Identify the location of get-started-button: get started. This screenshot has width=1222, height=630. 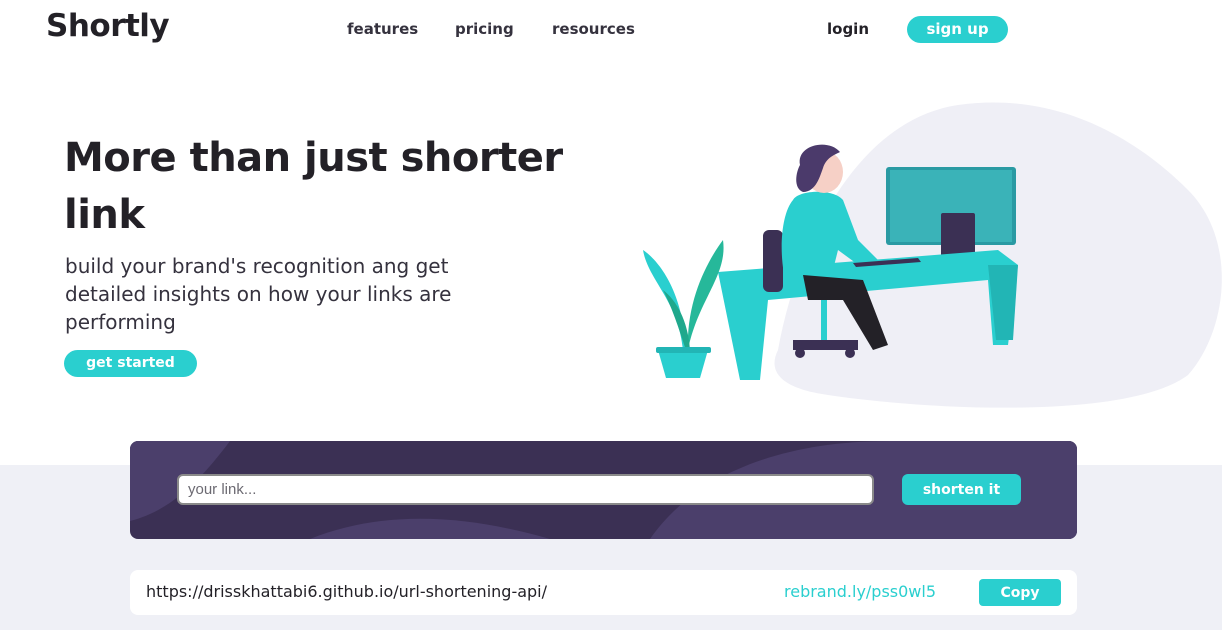
(130, 363).